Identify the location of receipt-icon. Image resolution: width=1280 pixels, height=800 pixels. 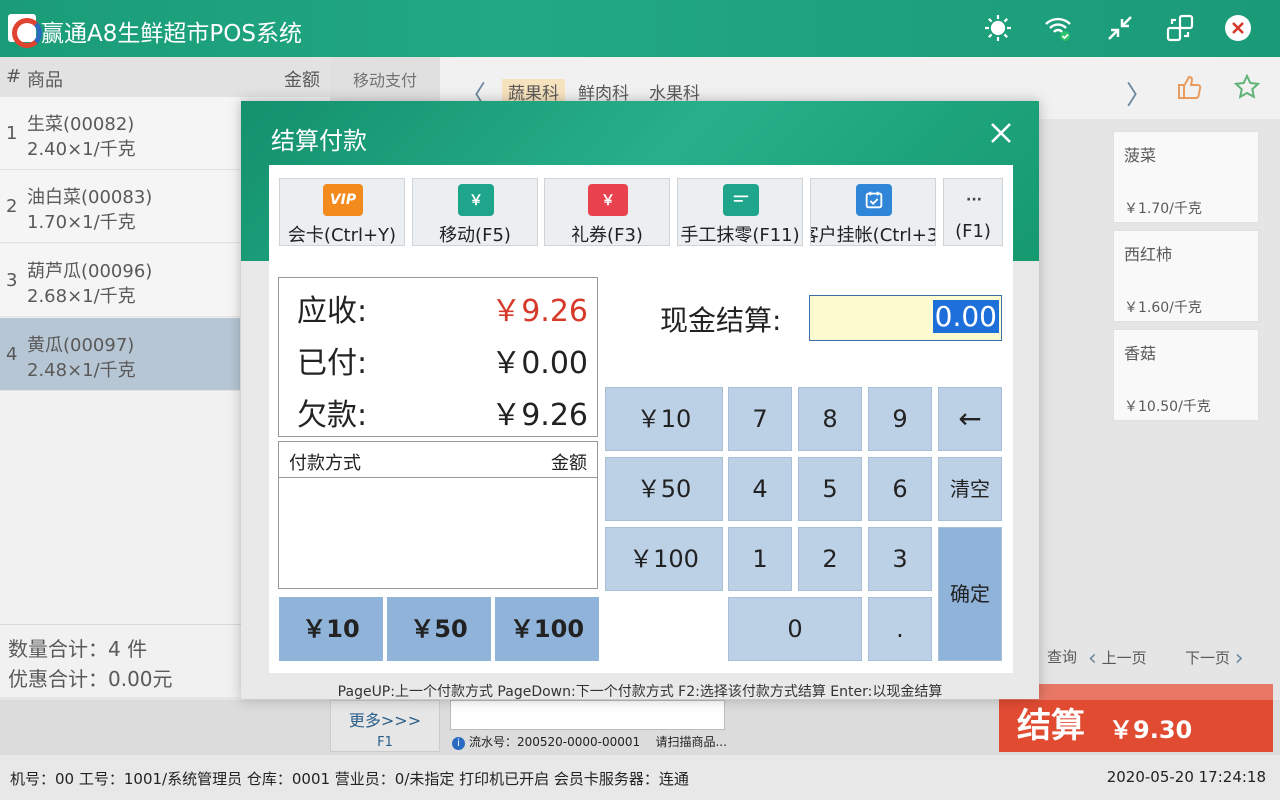
(741, 200).